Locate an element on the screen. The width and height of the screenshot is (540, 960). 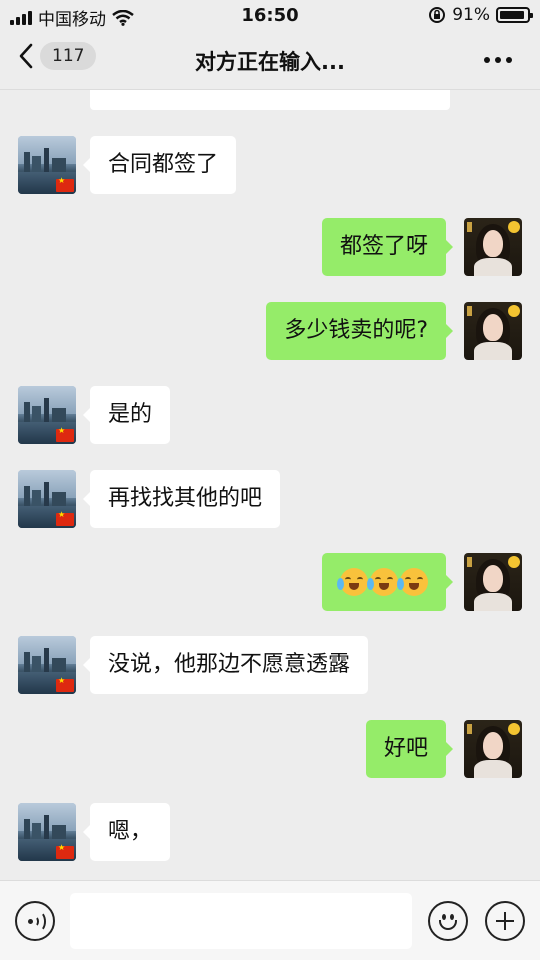
orientation-lock-icon is located at coordinates (437, 15).